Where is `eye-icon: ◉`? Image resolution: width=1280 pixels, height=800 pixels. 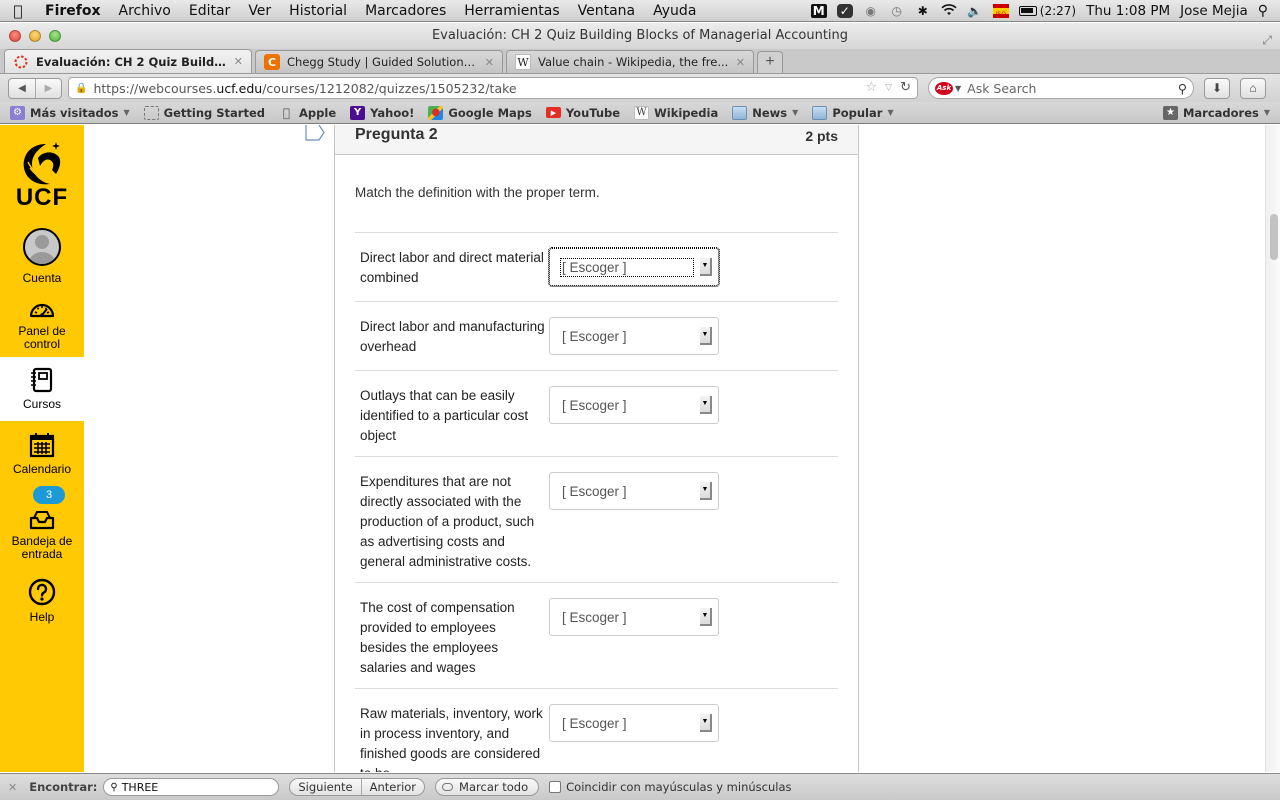 eye-icon: ◉ is located at coordinates (871, 11).